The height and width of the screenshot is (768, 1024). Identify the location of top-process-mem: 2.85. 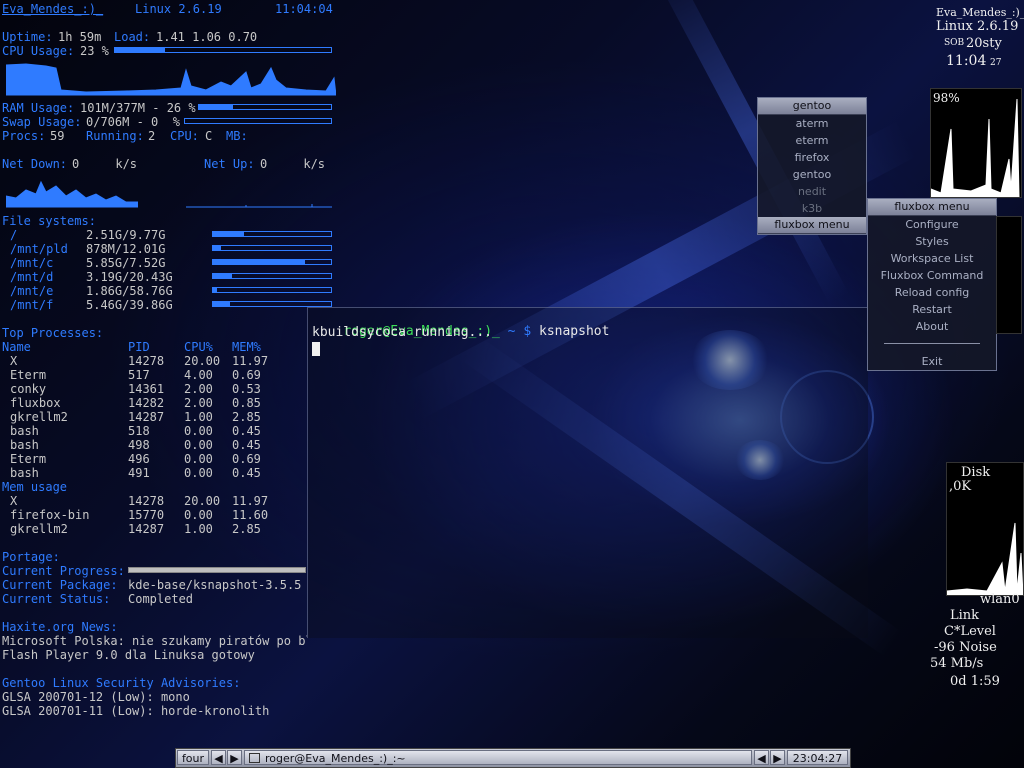
(246, 417).